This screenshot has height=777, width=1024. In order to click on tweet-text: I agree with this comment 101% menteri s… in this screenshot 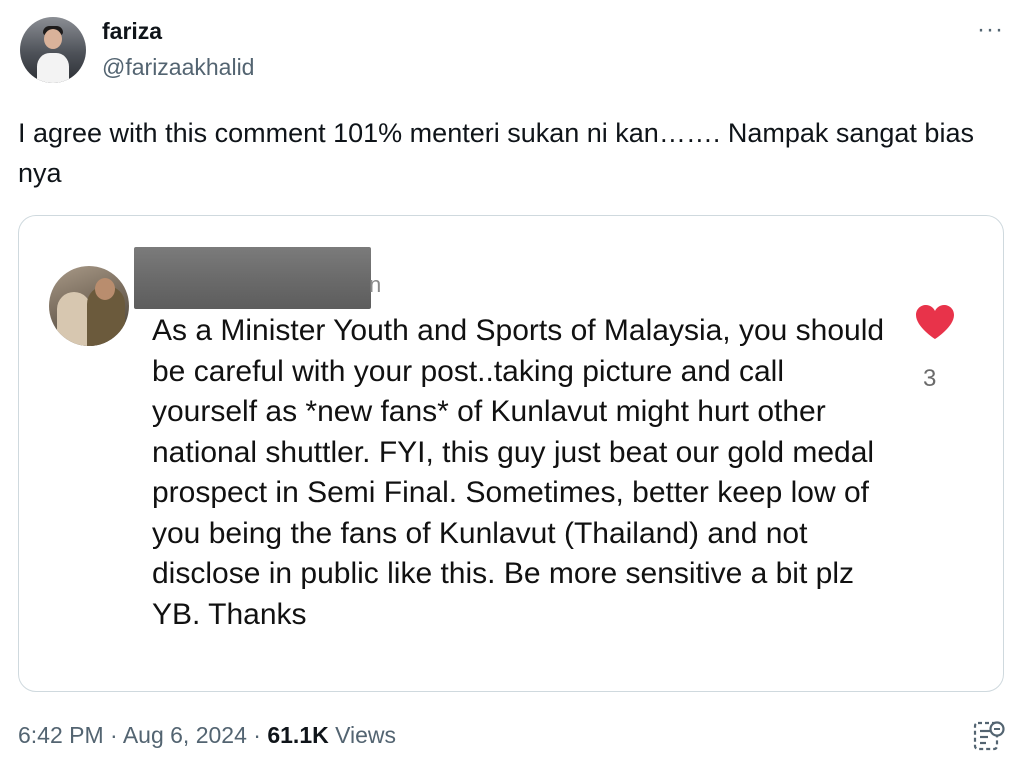, I will do `click(496, 153)`.